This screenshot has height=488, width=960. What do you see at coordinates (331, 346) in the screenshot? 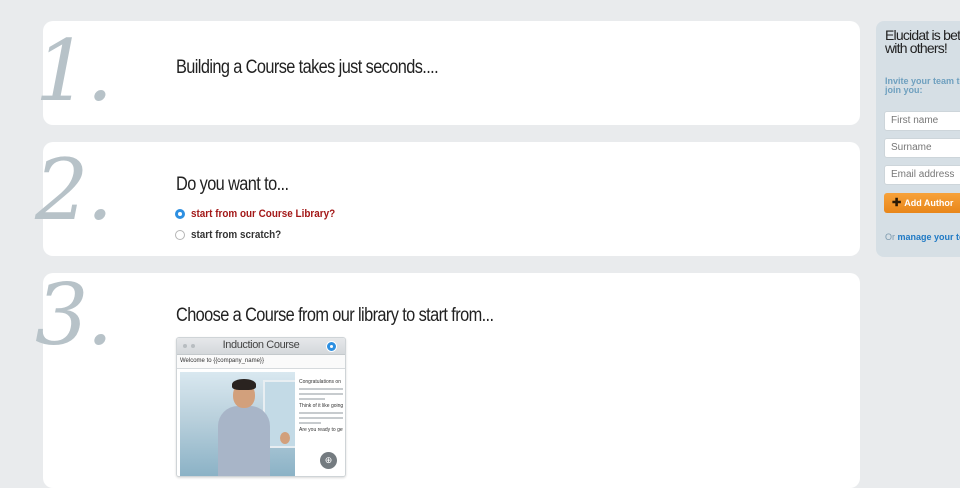
I see `course-select-icon` at bounding box center [331, 346].